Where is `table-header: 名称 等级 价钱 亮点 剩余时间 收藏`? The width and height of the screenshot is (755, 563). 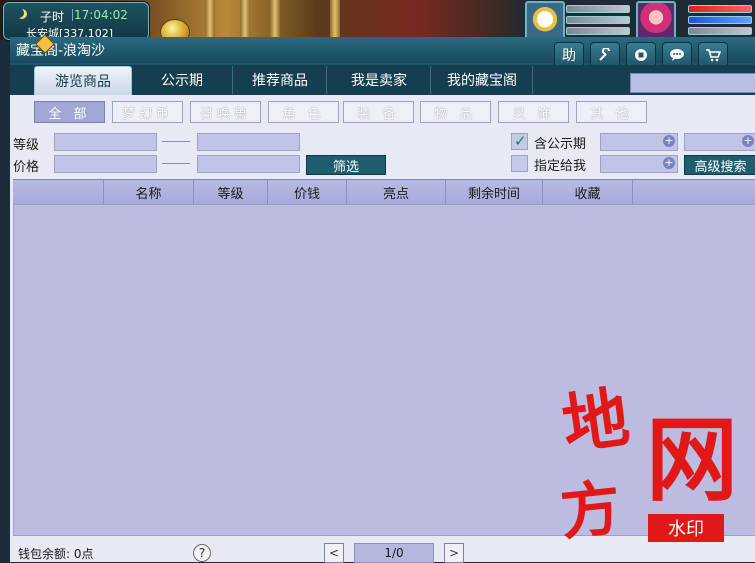
table-header: 名称 等级 价钱 亮点 剩余时间 收藏 is located at coordinates (384, 192).